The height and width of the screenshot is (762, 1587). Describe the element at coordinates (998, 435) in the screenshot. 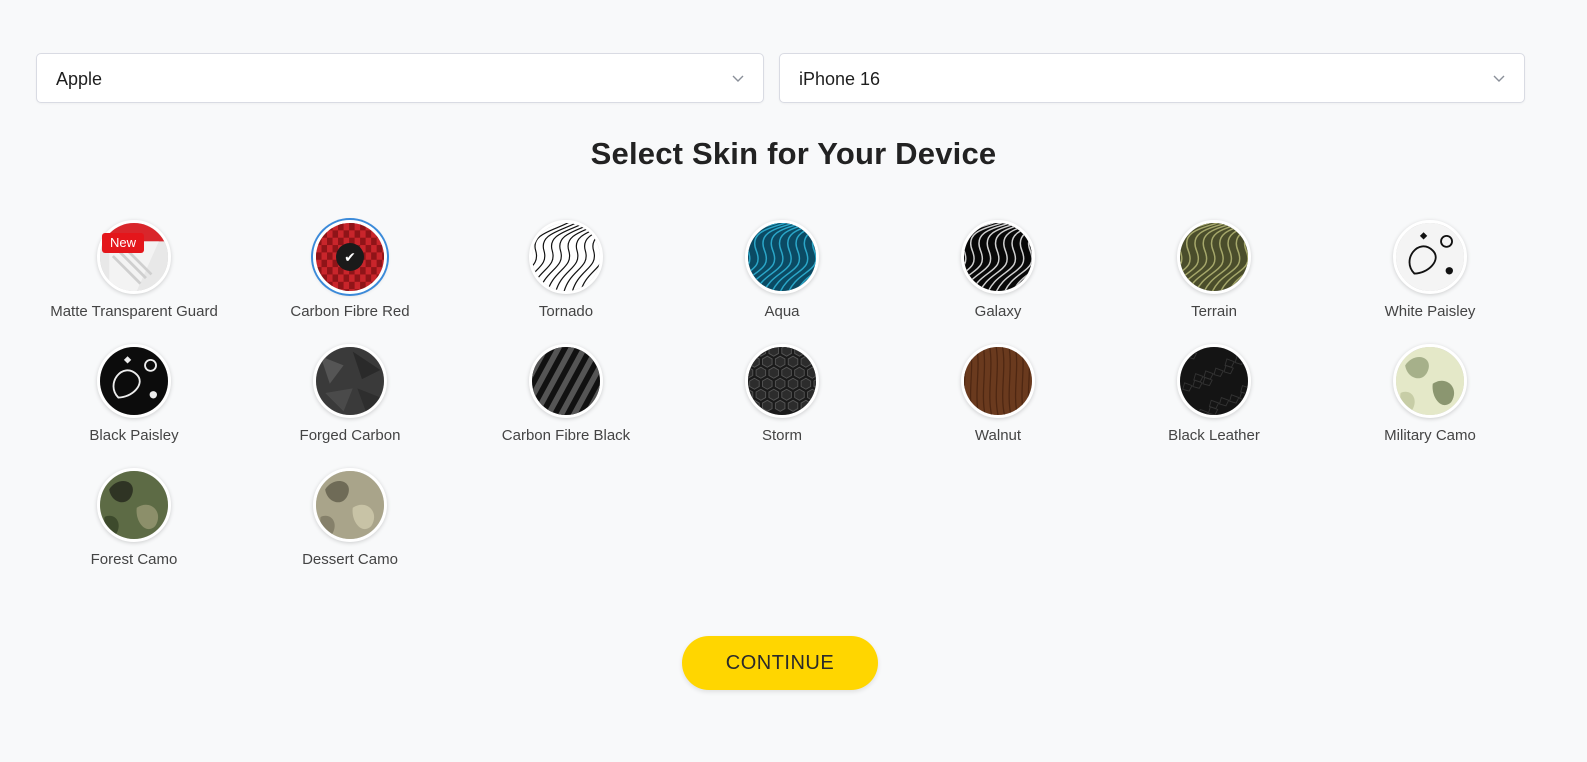

I see `skin-label: Walnut` at that location.